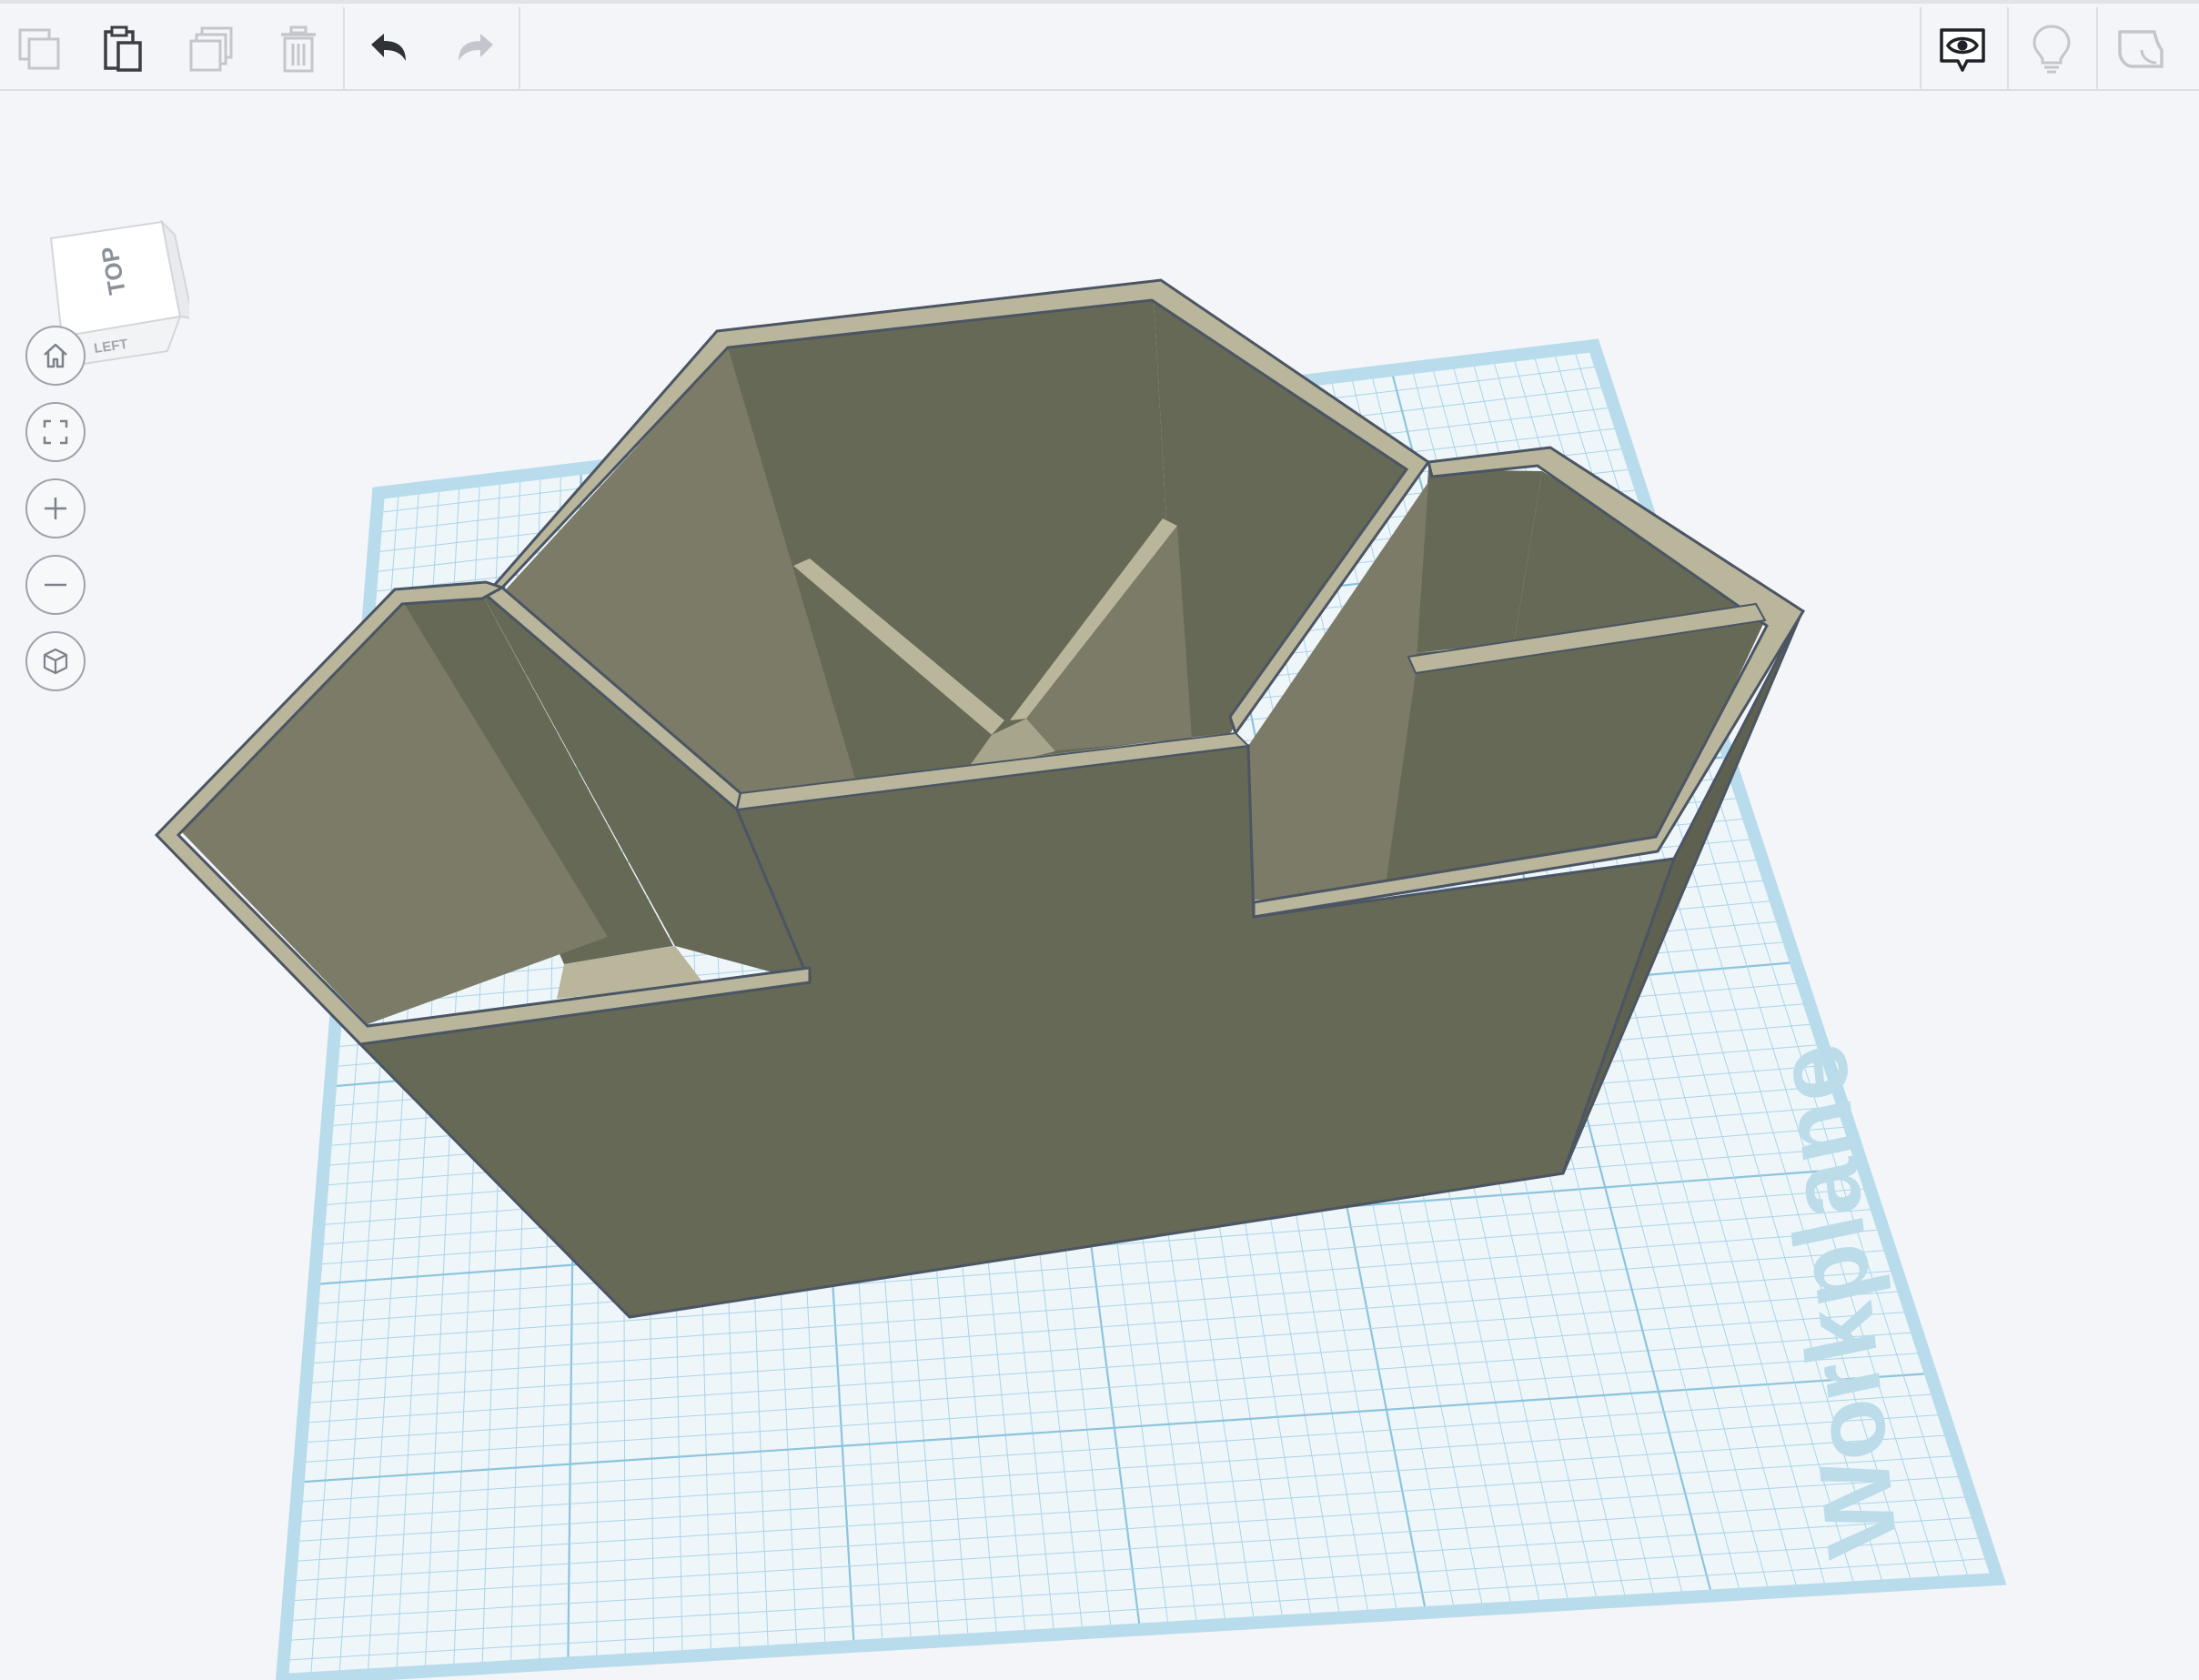 The image size is (2199, 1680). I want to click on orthographic-view-button, so click(55, 661).